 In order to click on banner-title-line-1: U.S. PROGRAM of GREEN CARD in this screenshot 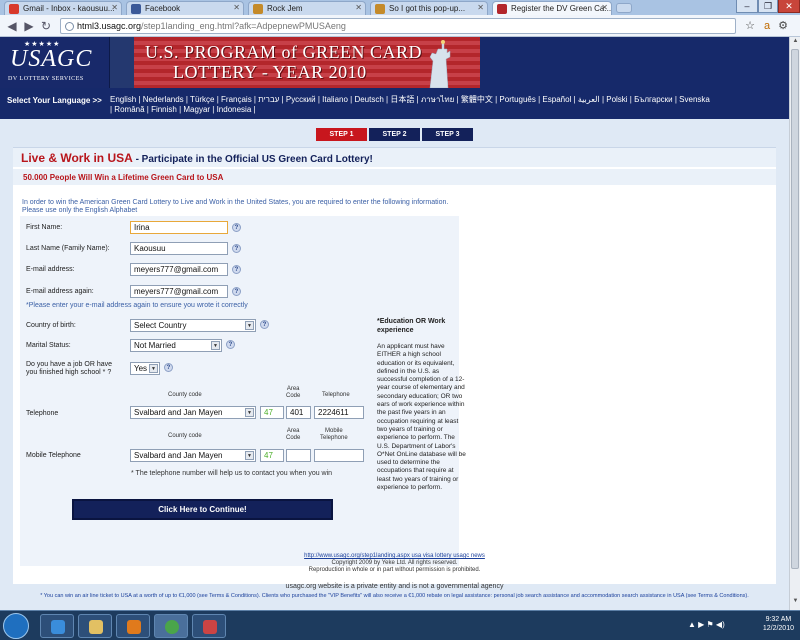, I will do `click(284, 52)`.